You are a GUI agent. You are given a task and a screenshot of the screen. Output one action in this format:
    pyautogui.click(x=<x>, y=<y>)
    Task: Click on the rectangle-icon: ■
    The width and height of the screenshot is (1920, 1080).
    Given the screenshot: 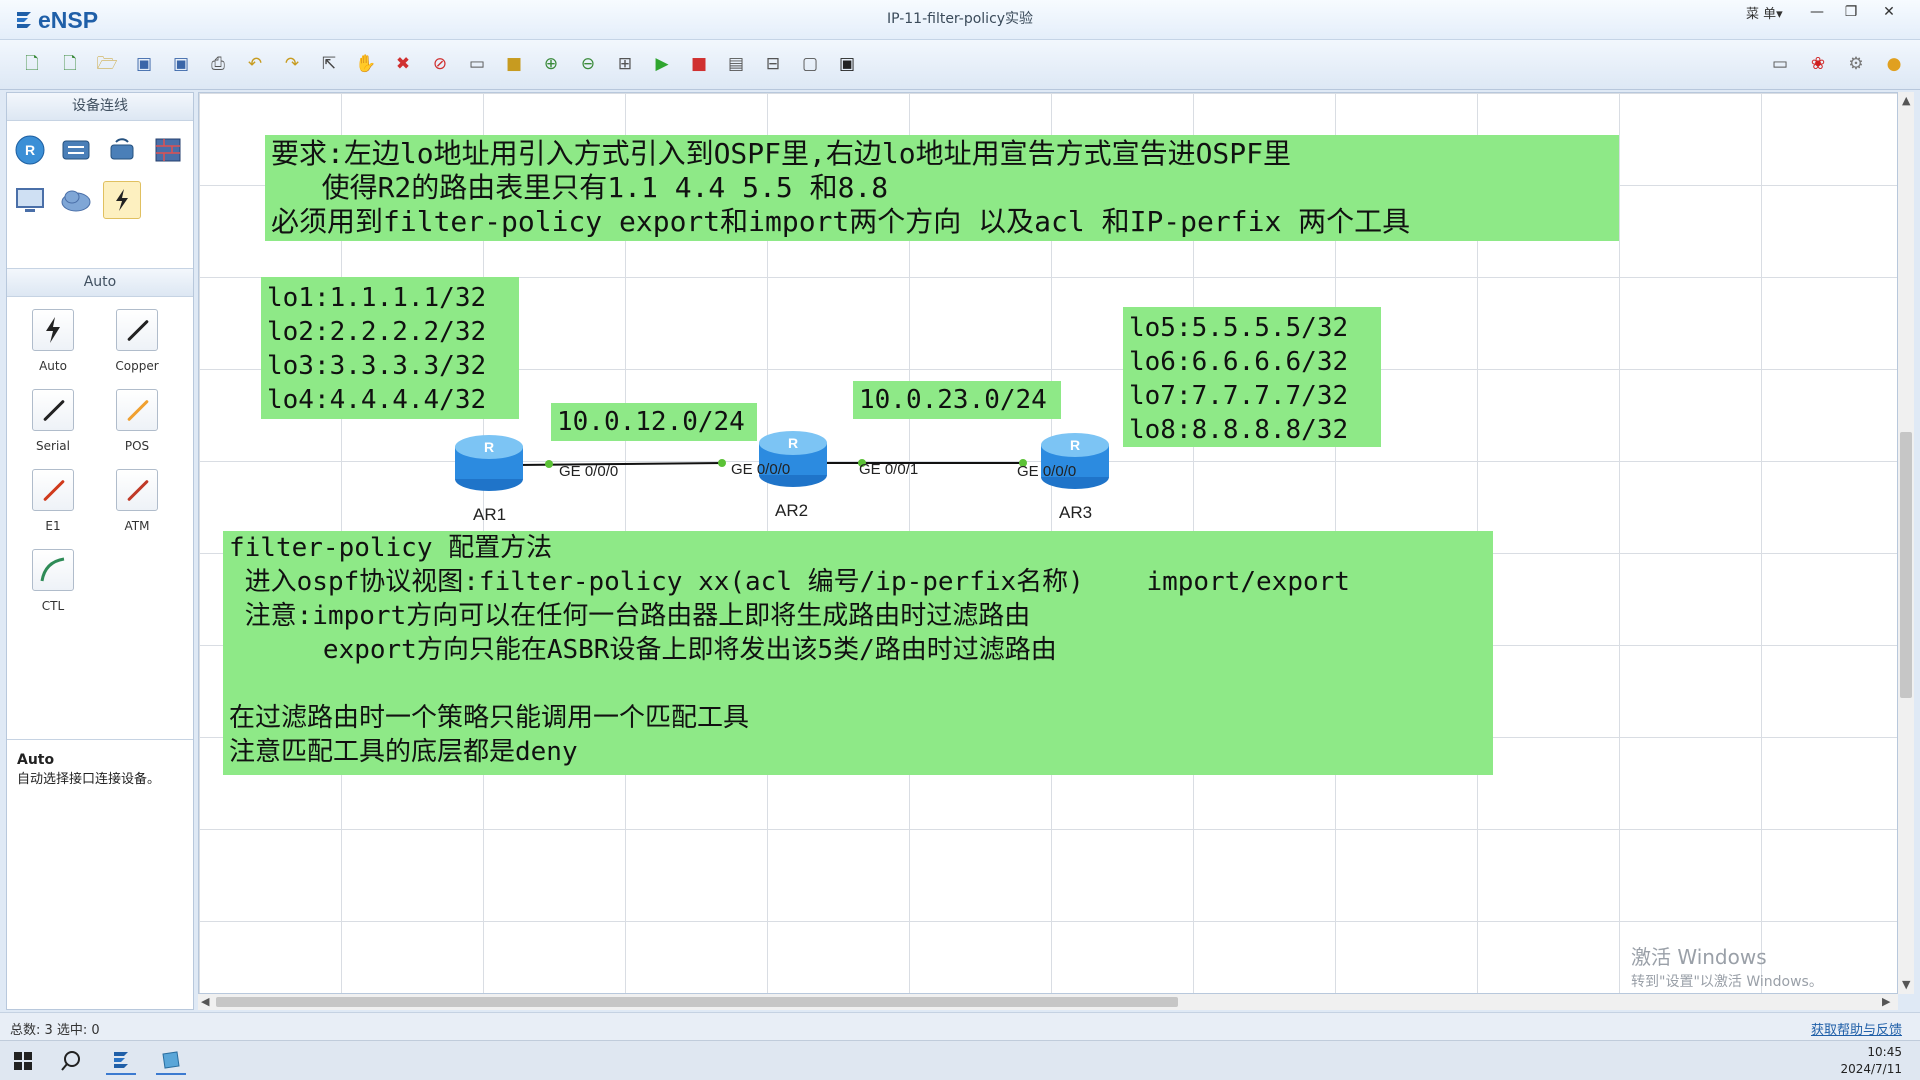 What is the action you would take?
    pyautogui.click(x=514, y=64)
    